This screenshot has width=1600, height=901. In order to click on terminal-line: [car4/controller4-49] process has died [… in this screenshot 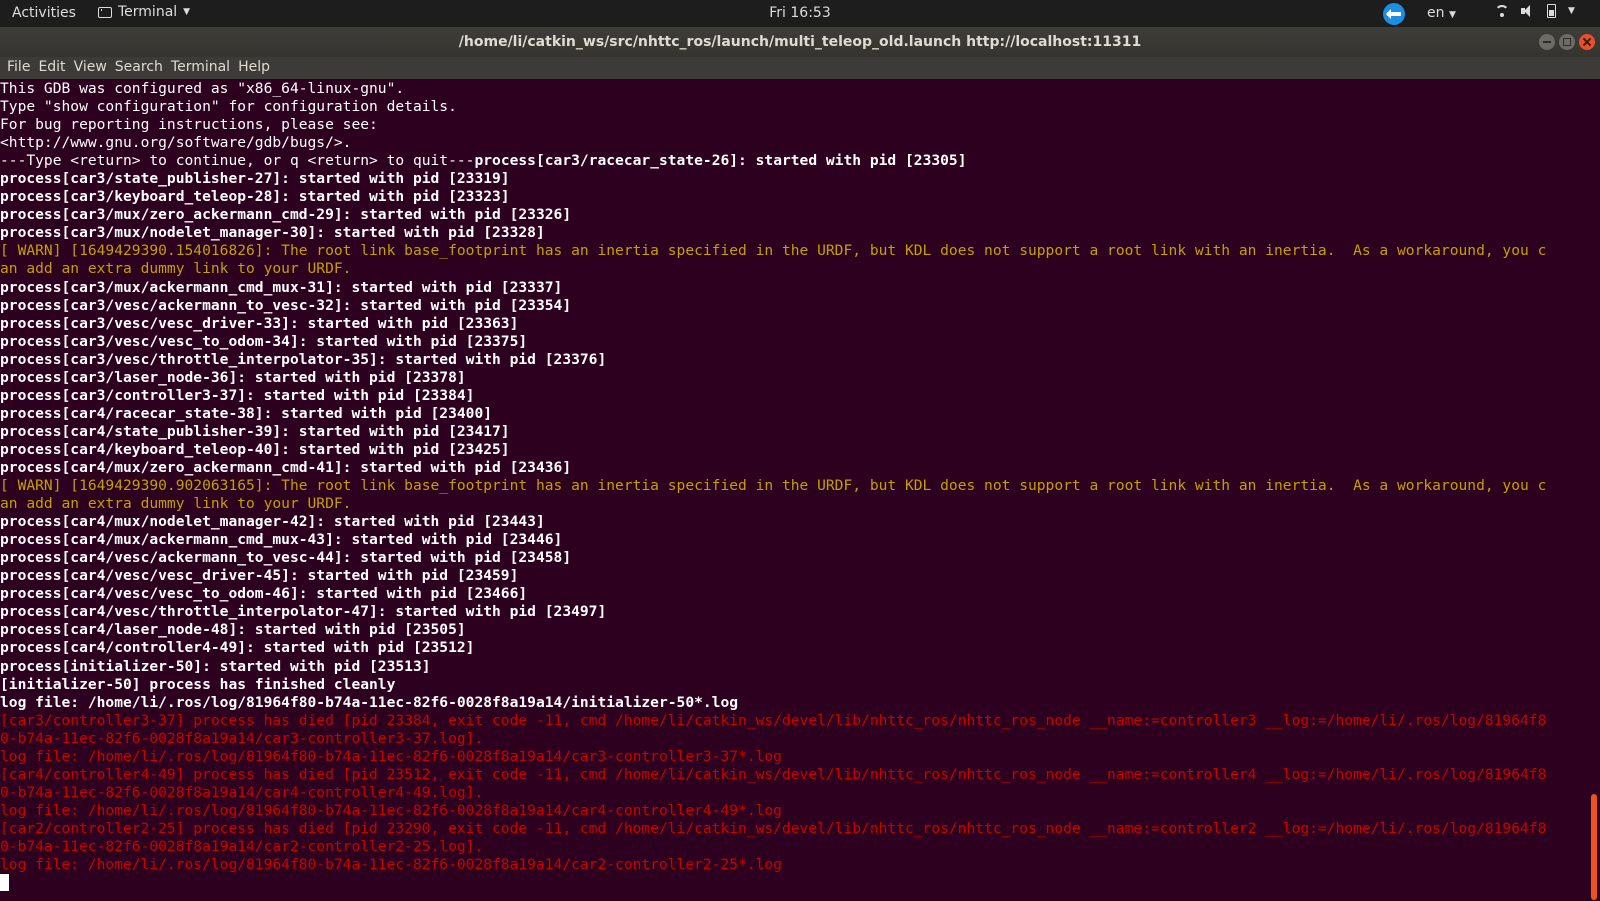, I will do `click(794, 775)`.